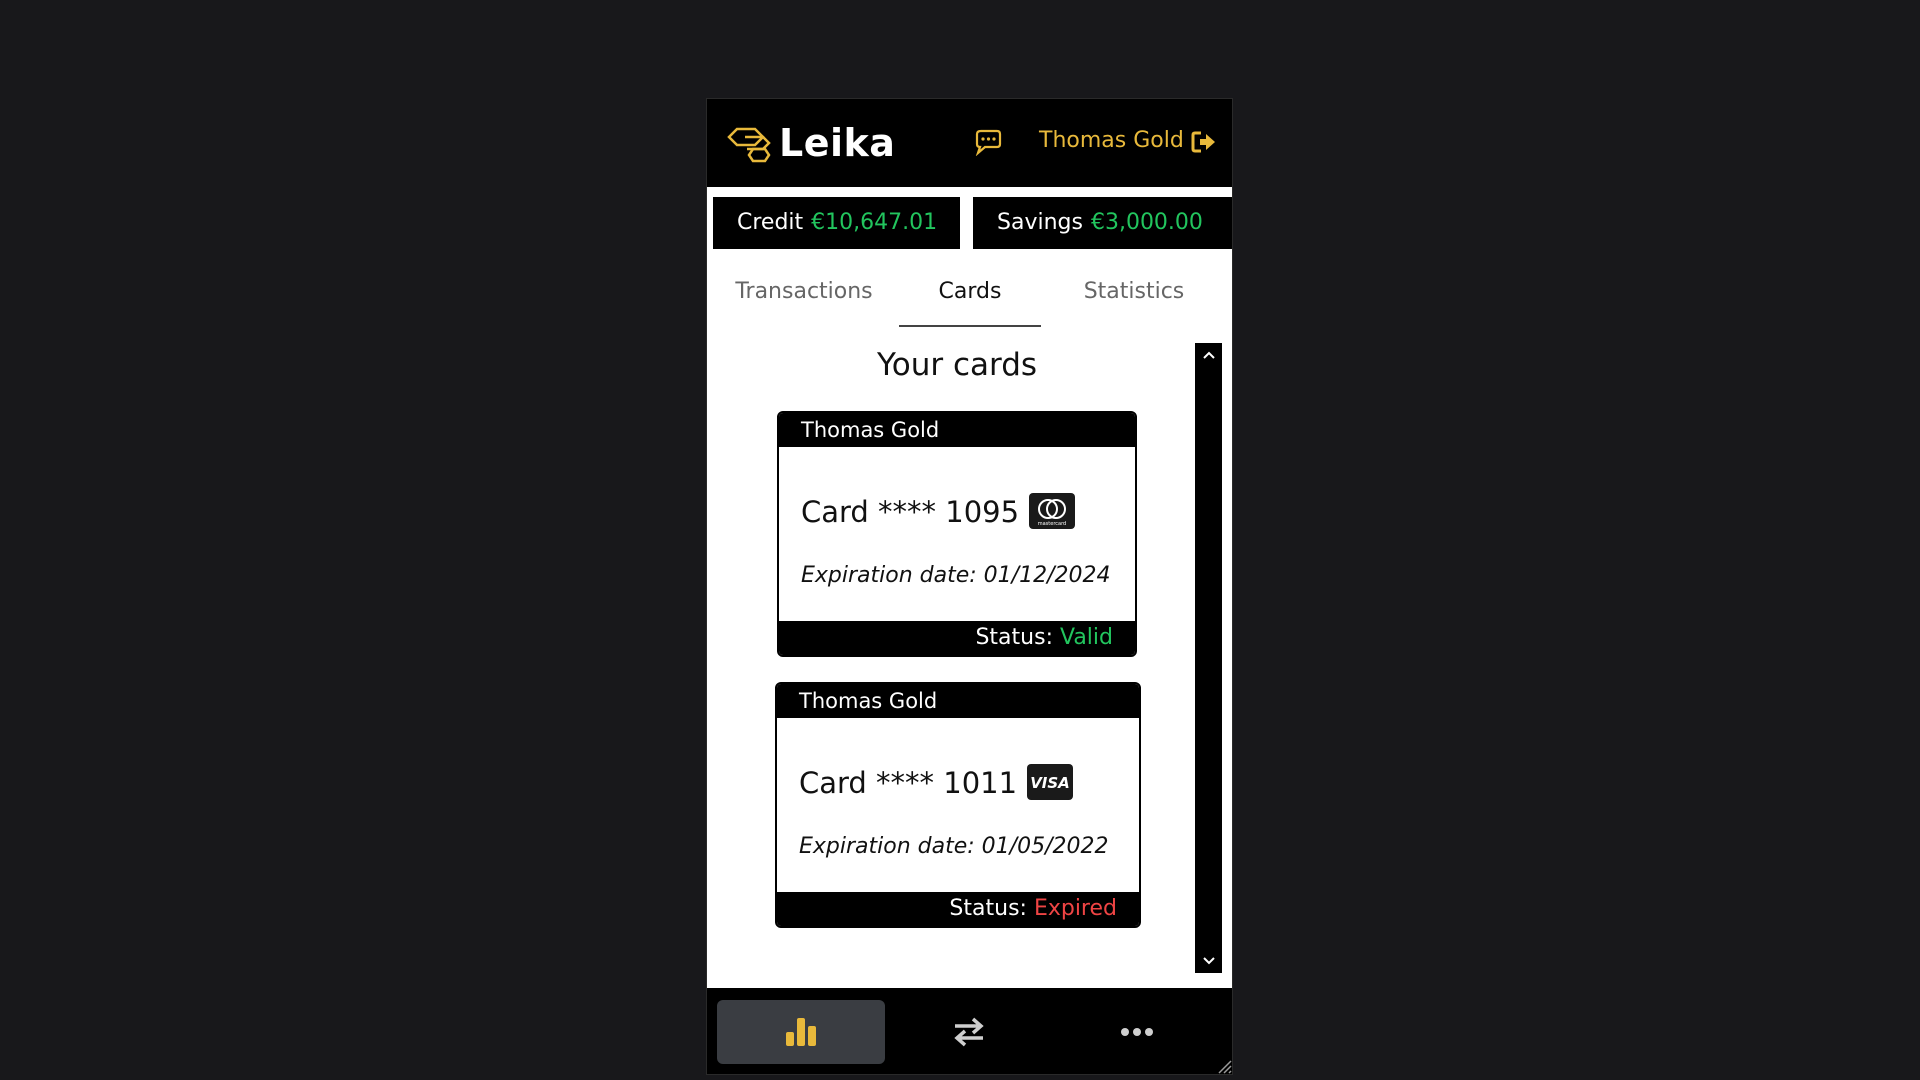 The height and width of the screenshot is (1080, 1920). I want to click on card-number-text: Card **** 1011, so click(908, 783).